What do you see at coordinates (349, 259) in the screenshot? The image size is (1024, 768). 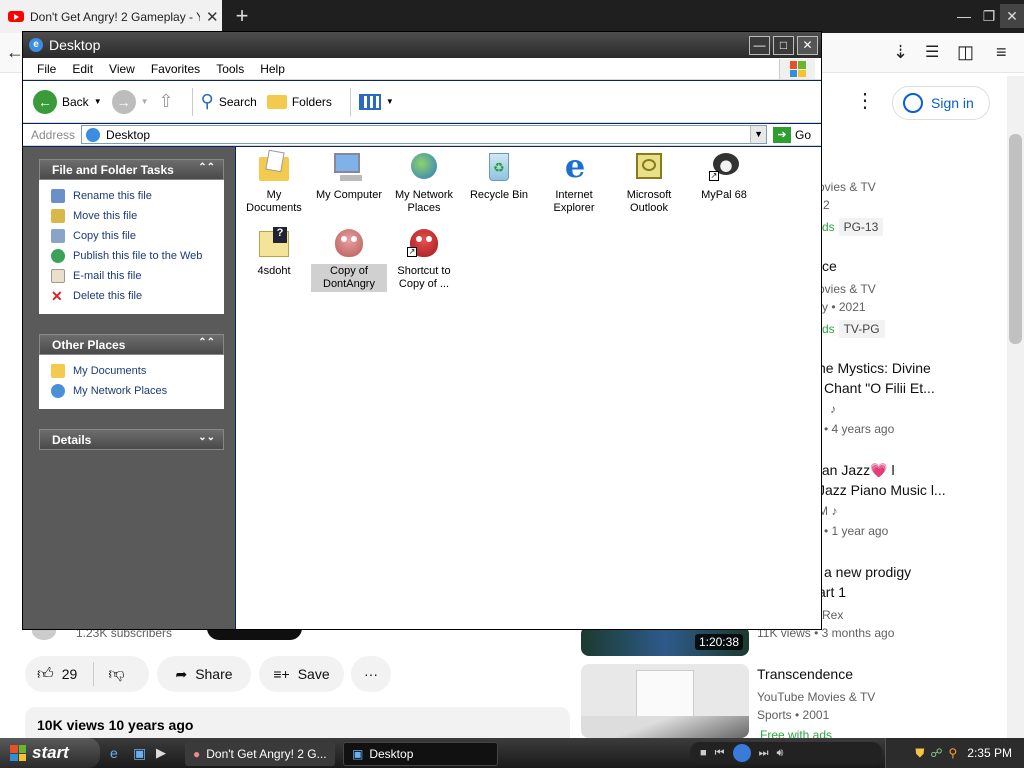 I see `desktop-item-copy-of-dontangry: Copy of DontAngry` at bounding box center [349, 259].